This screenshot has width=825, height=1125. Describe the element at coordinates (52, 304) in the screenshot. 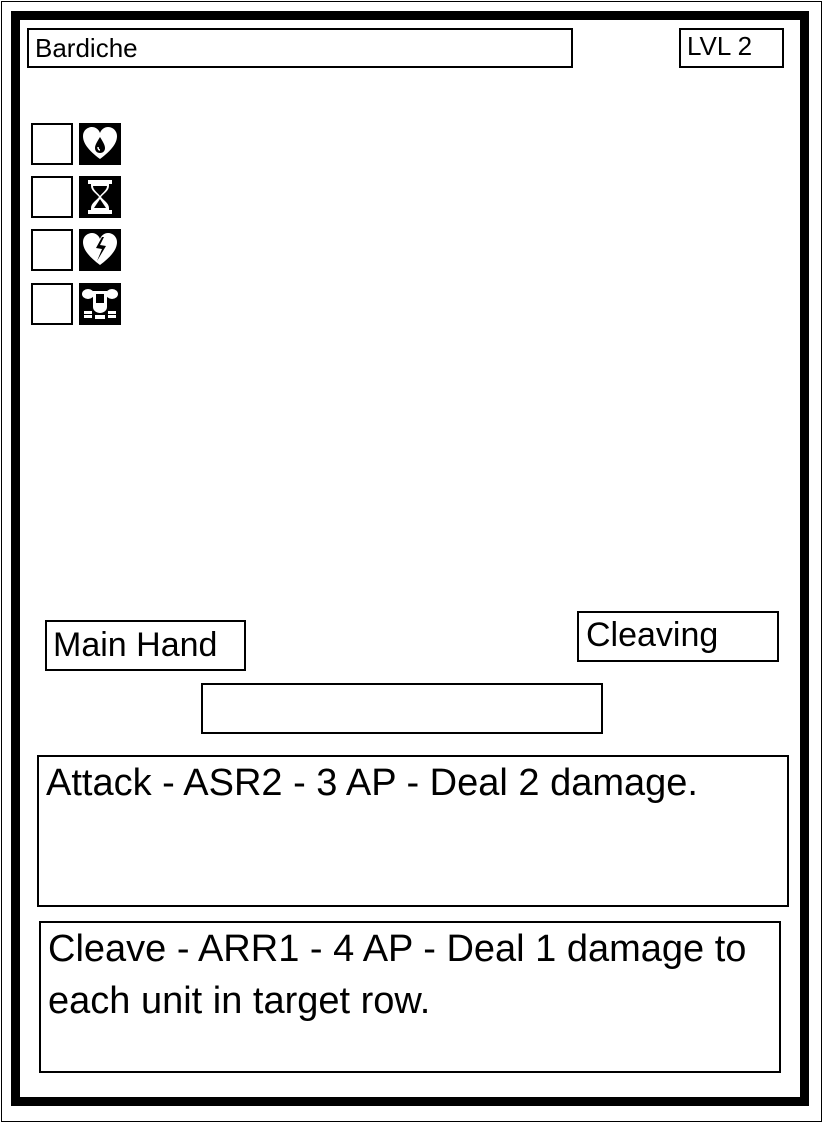

I see `armor-checkbox` at that location.